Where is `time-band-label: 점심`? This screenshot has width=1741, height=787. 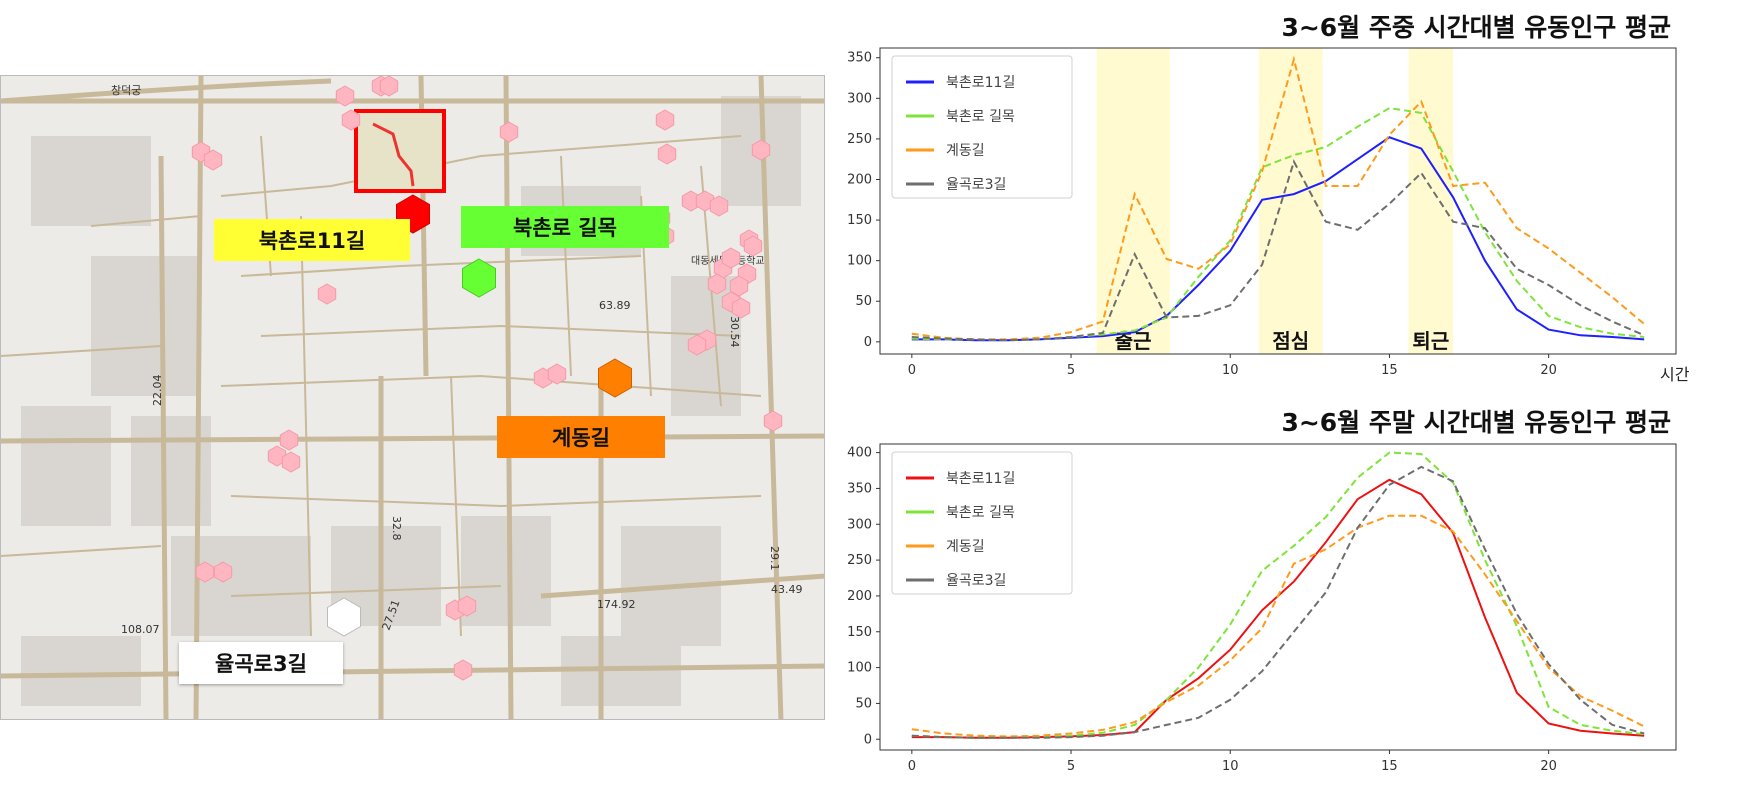 time-band-label: 점심 is located at coordinates (1290, 341).